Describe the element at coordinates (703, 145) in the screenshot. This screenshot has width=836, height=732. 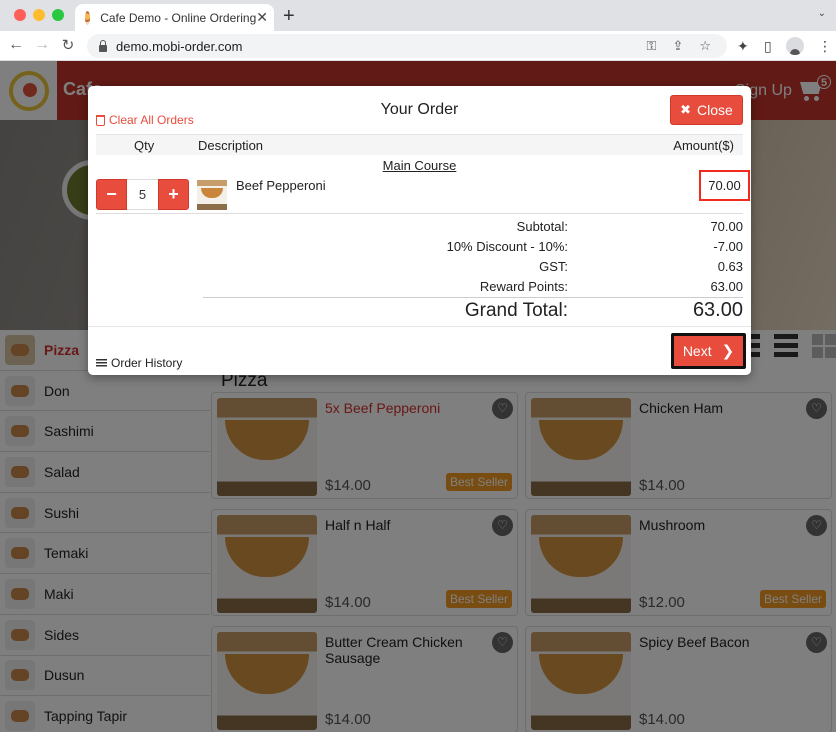
I see `column-amount: Amount($)` at that location.